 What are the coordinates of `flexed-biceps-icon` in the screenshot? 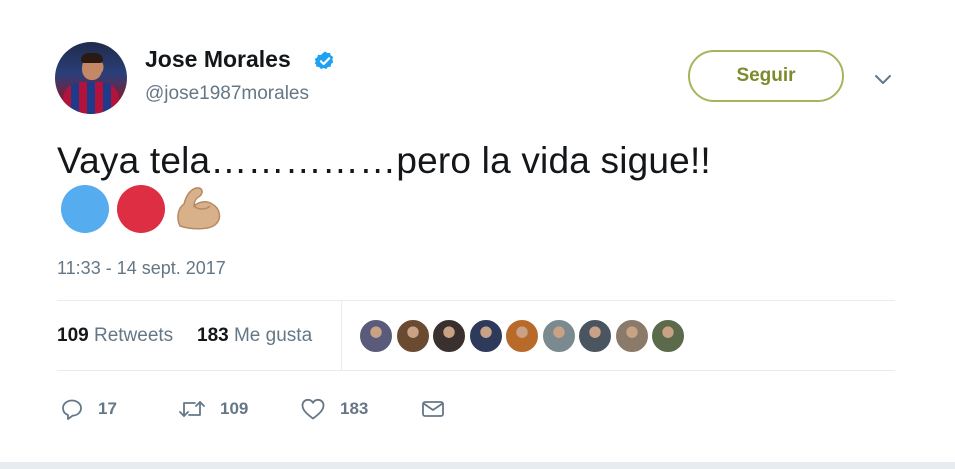 It's located at (199, 208).